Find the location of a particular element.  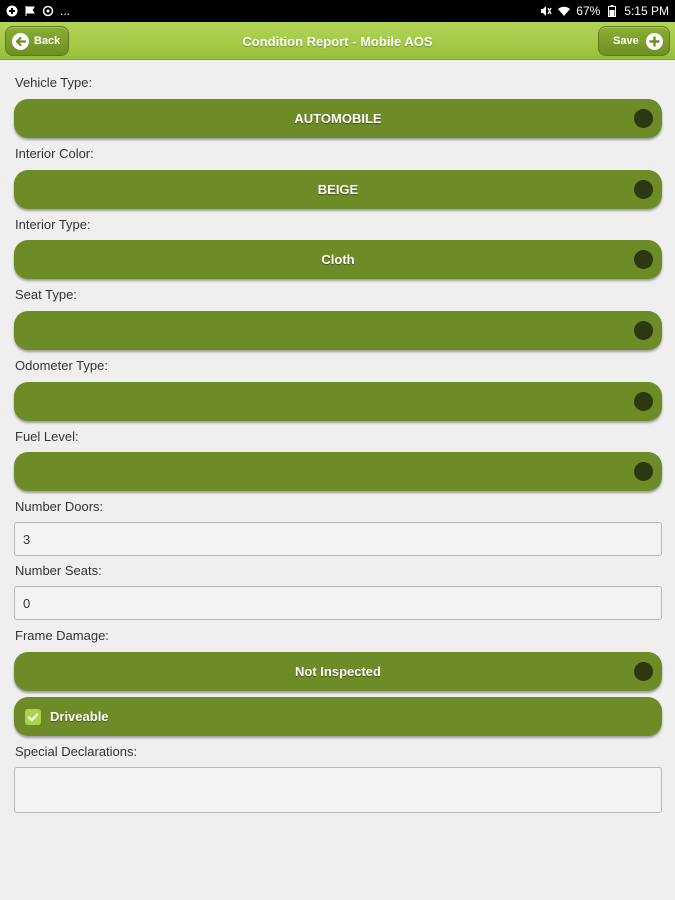

back-arrow-icon is located at coordinates (20, 41).